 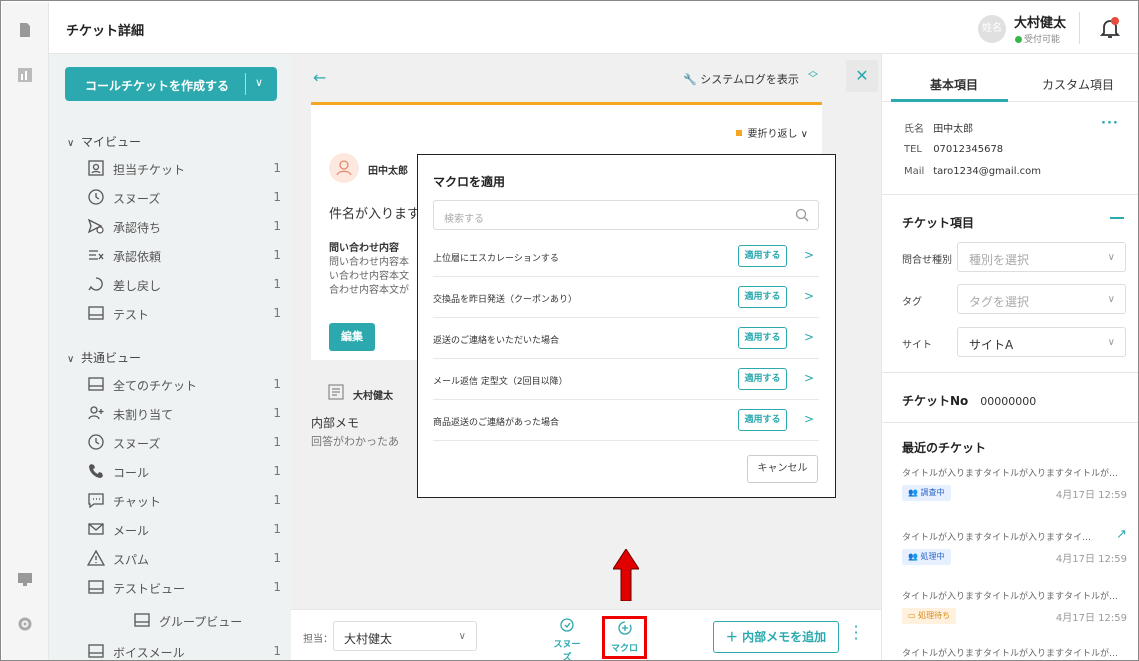 What do you see at coordinates (388, 169) in the screenshot?
I see `customer-name: 田中太郎` at bounding box center [388, 169].